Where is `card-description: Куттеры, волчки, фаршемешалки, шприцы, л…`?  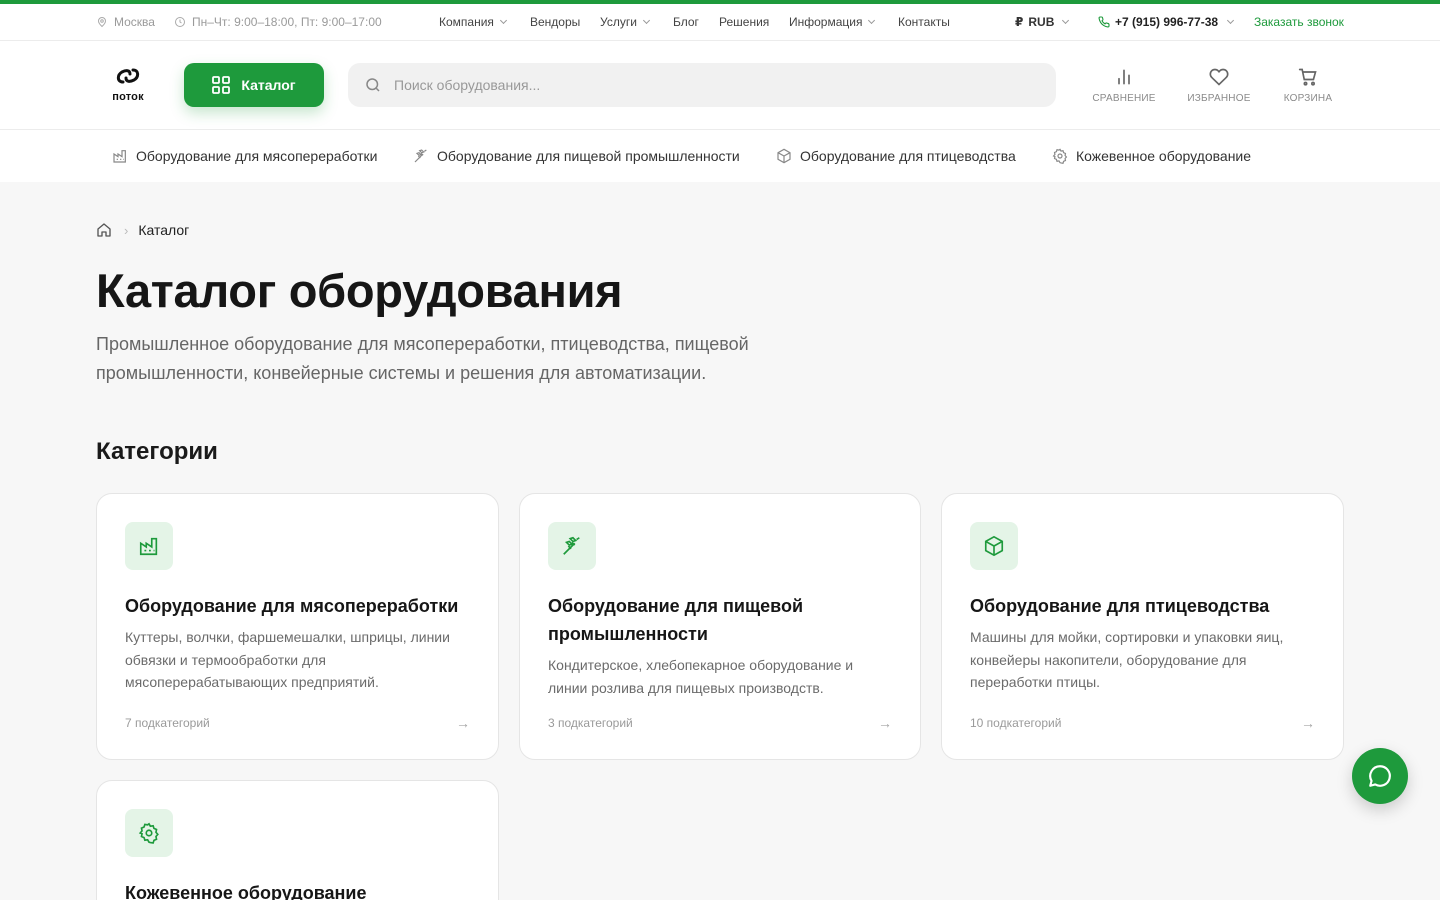 card-description: Куттеры, волчки, фаршемешалки, шприцы, л… is located at coordinates (287, 659).